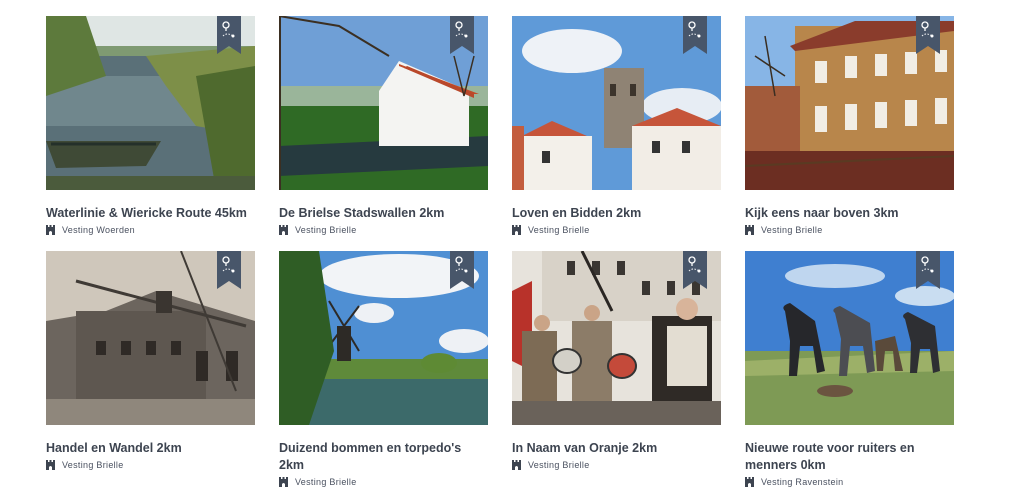 Image resolution: width=1024 pixels, height=494 pixels. I want to click on route-title: Waterlinie & Wiericke Route 45km, so click(150, 213).